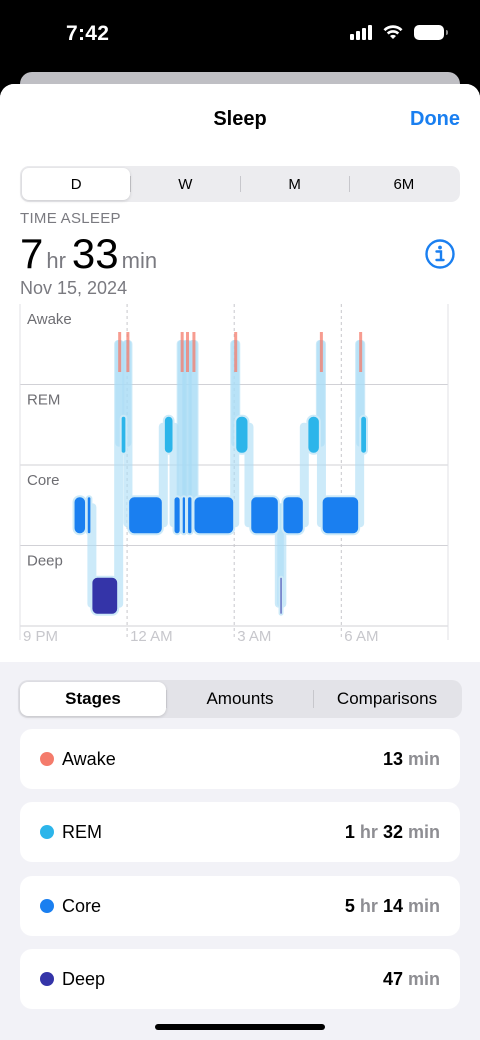 This screenshot has width=480, height=1040. Describe the element at coordinates (392, 758) in the screenshot. I see `minutes-value: 13` at that location.